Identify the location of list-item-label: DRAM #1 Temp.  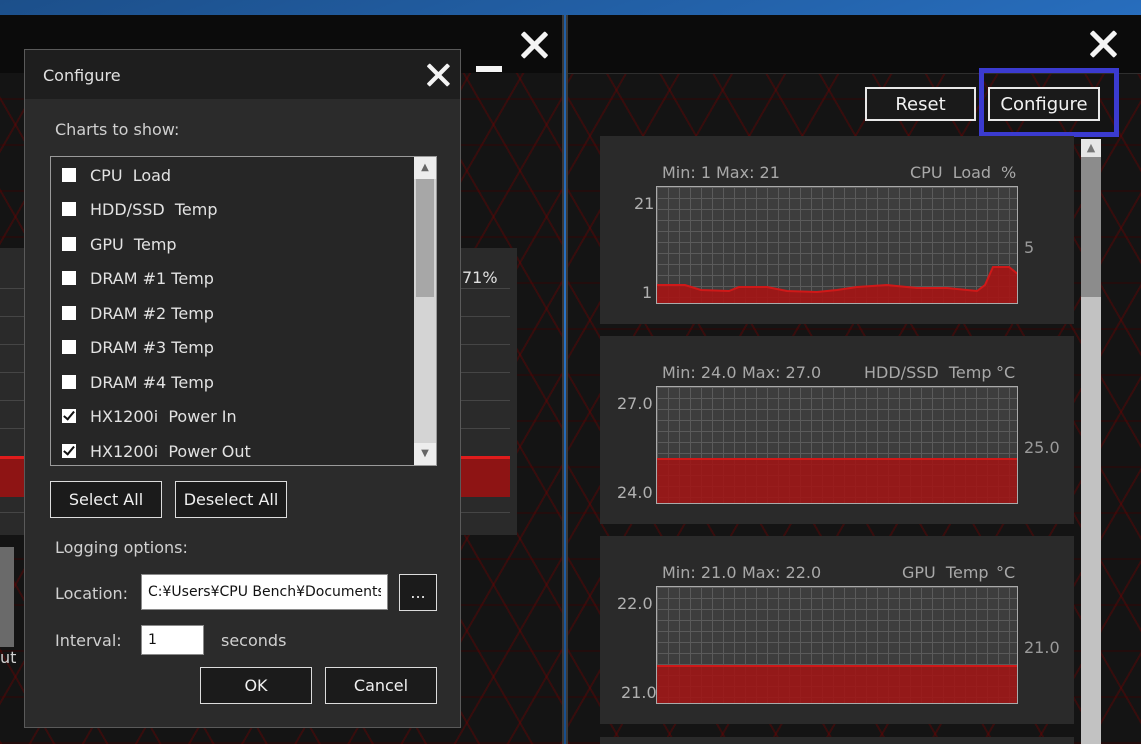
(152, 278).